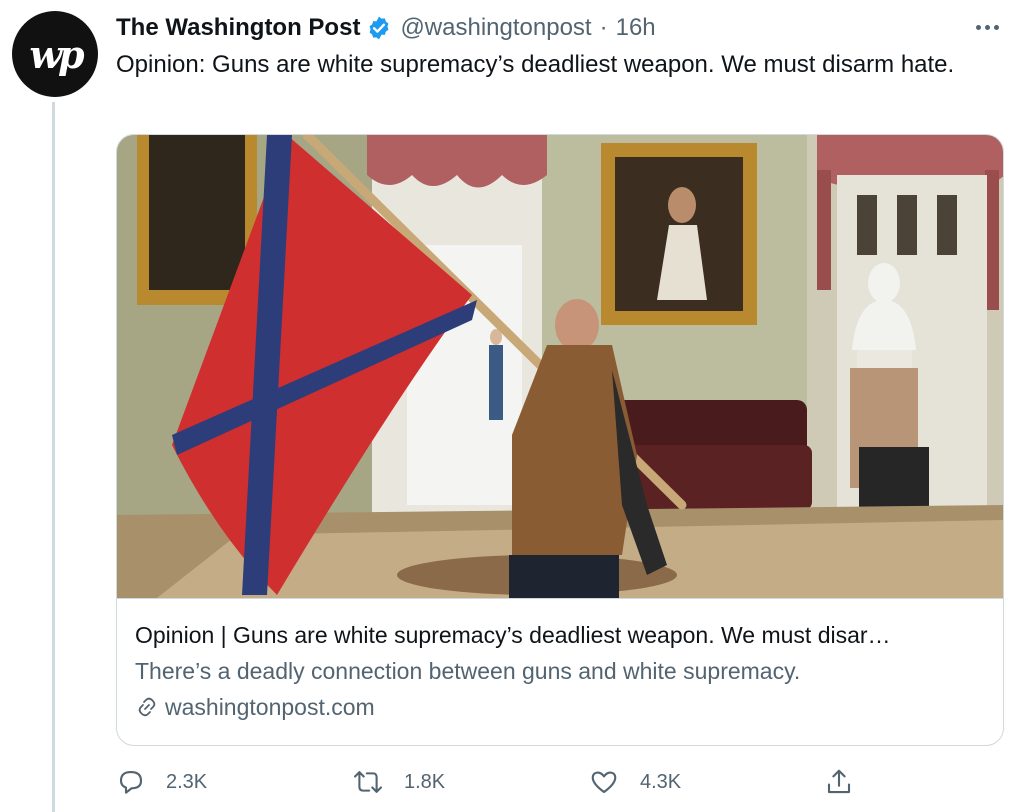  What do you see at coordinates (425, 781) in the screenshot?
I see `retweet-count: 1.8K` at bounding box center [425, 781].